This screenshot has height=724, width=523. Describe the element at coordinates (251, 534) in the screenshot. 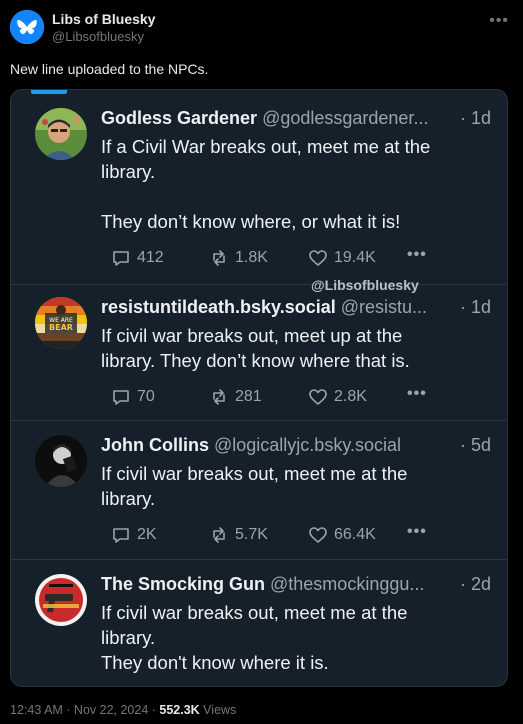

I see `repost-count: 5.7K` at that location.